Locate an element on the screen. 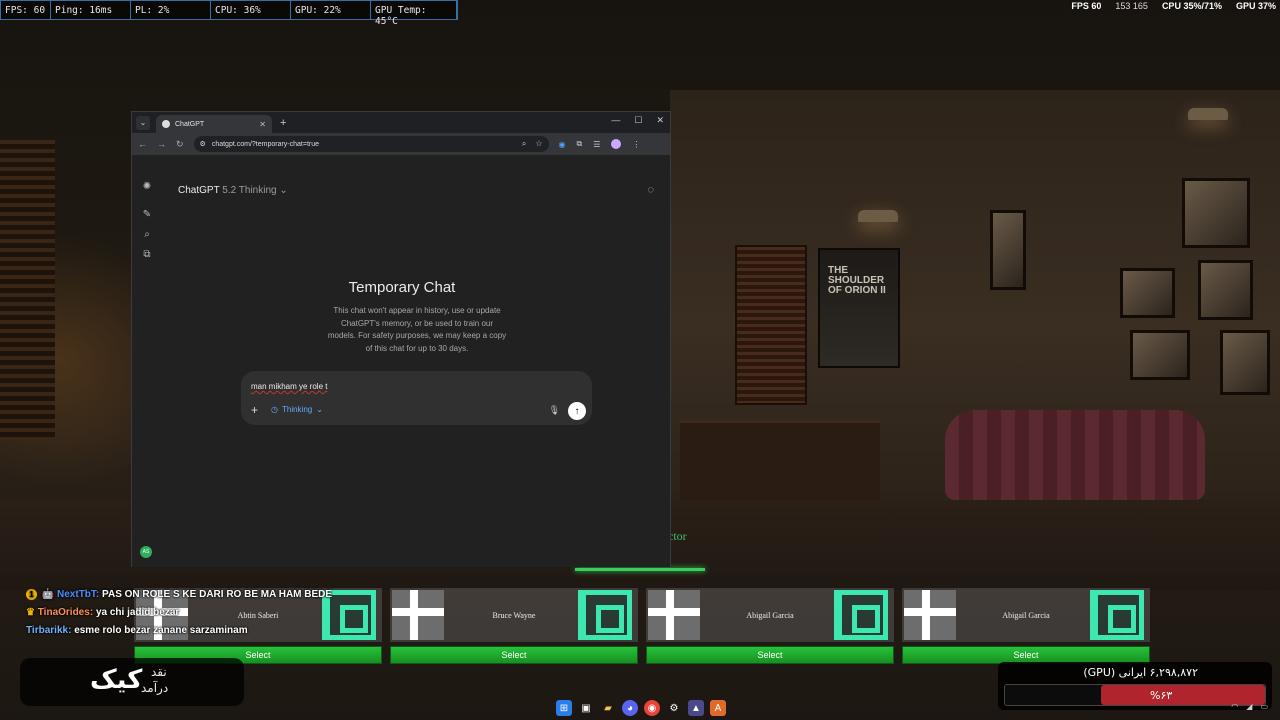  taskbar-apps: ⊞ ▣ ▰ ◕ ◉ ⚙ ▲ A is located at coordinates (641, 708).